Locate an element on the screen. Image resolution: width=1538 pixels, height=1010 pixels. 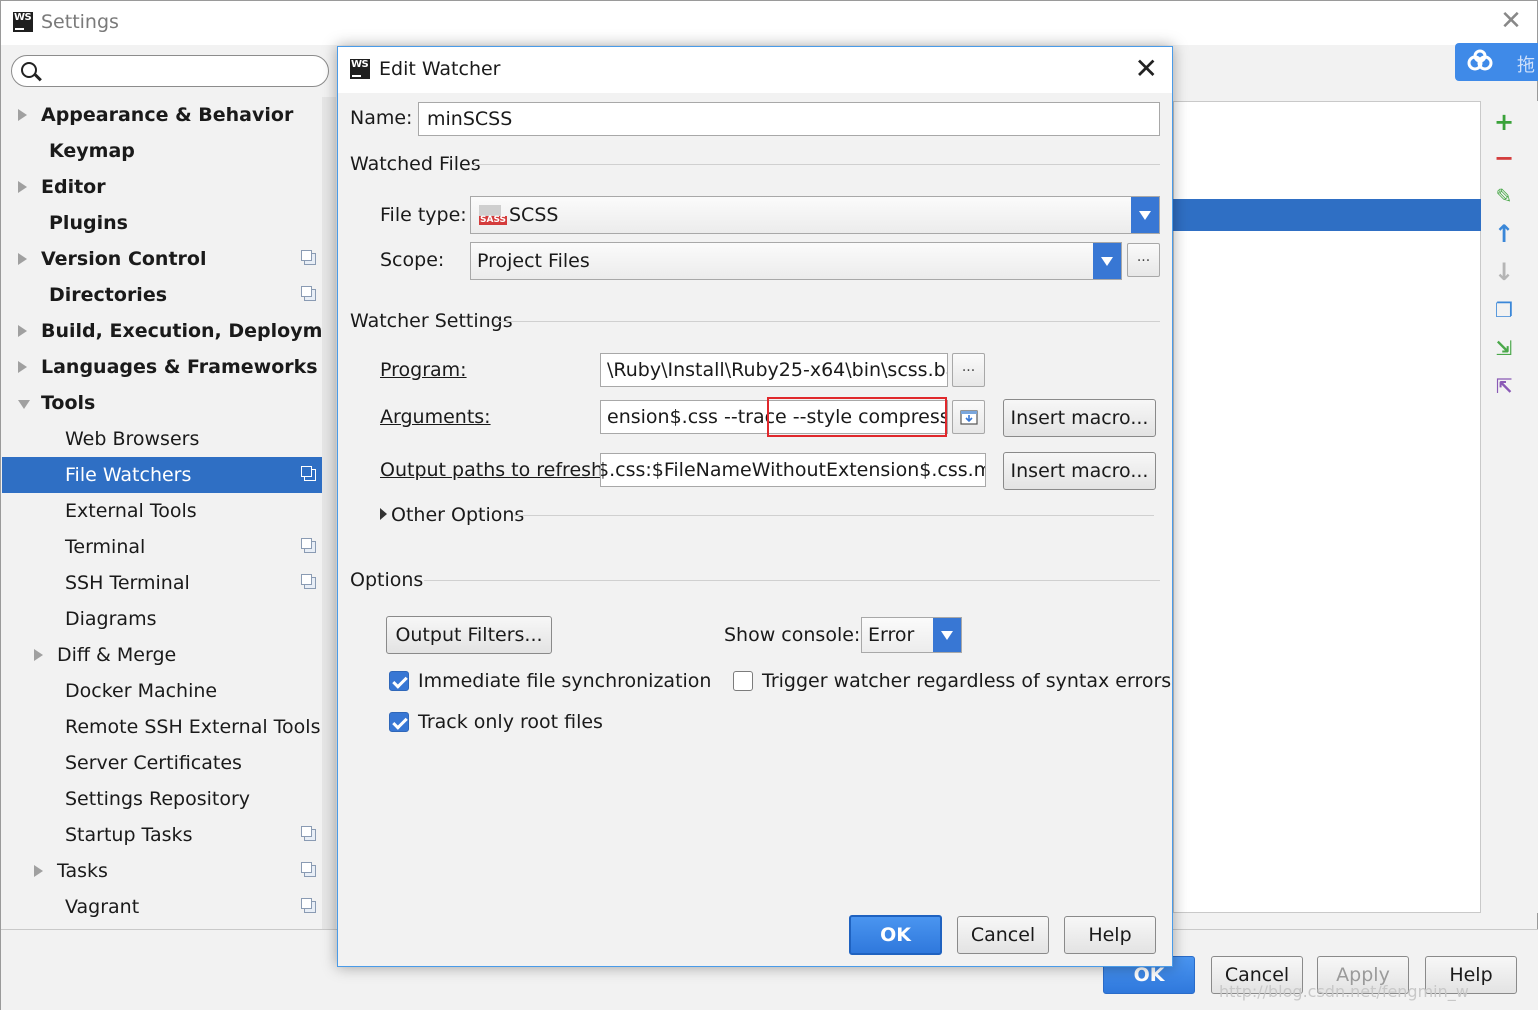
dialog-help-button: Help is located at coordinates (1110, 935).